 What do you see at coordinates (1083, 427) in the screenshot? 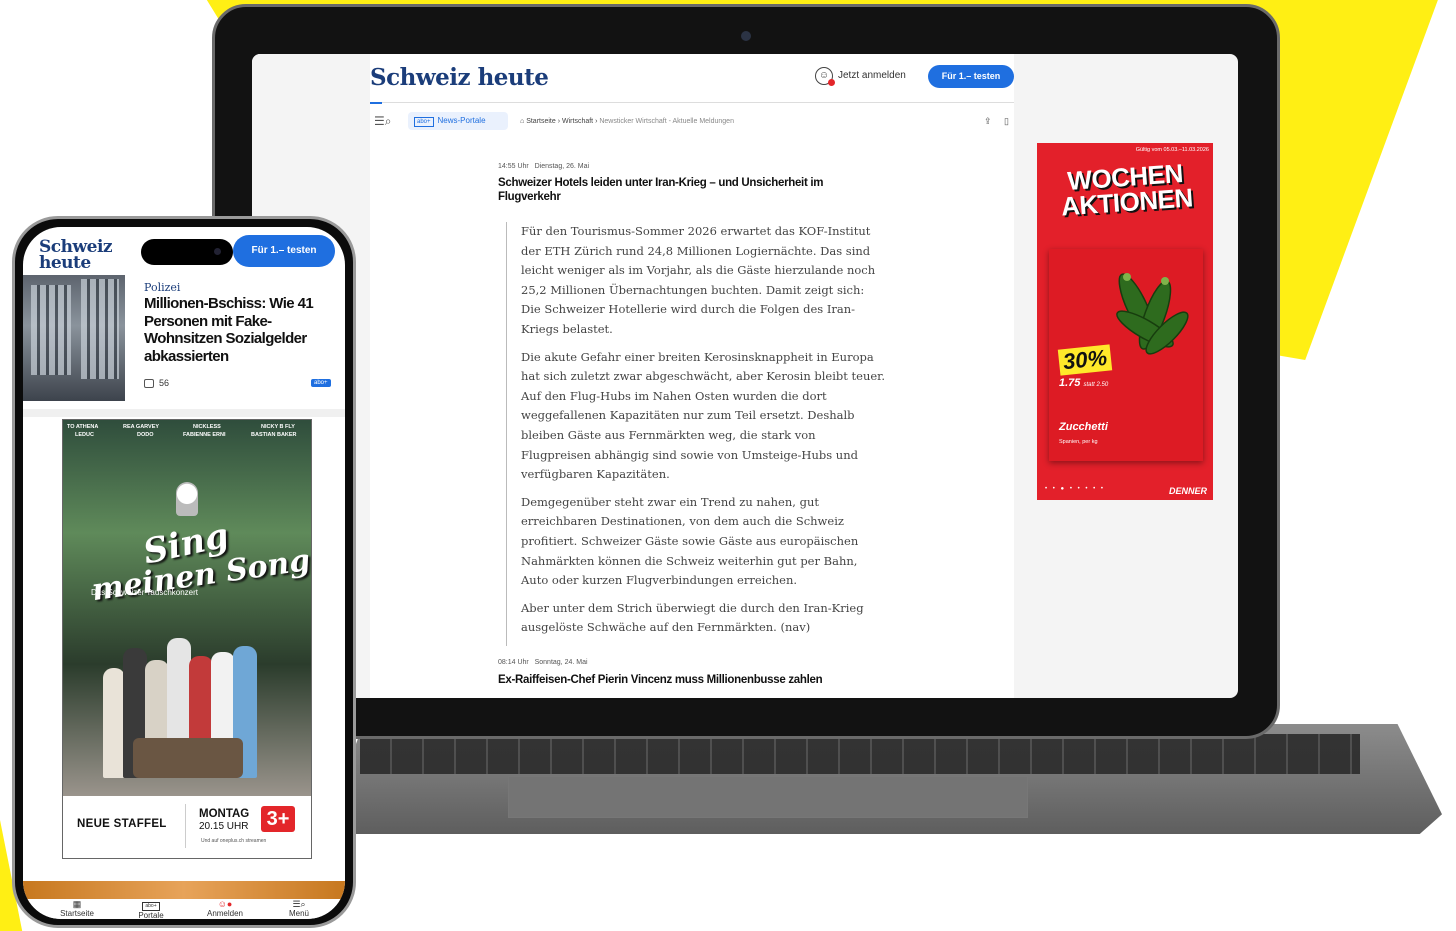
I see `ad-product-name: Zucchetti` at bounding box center [1083, 427].